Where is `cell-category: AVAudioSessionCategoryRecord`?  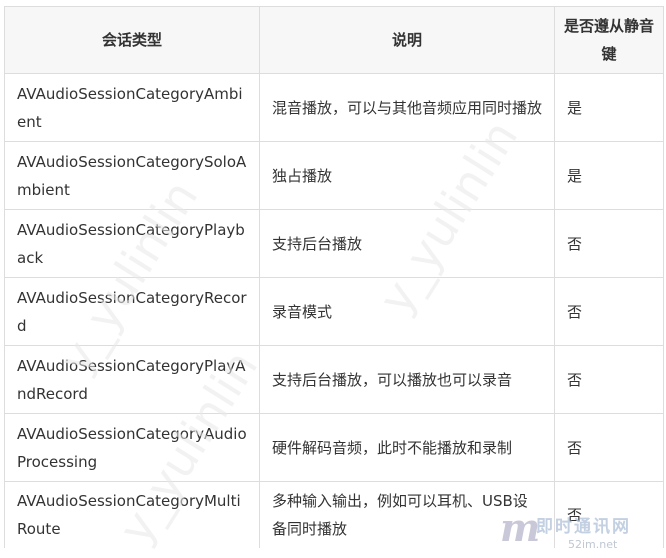 cell-category: AVAudioSessionCategoryRecord is located at coordinates (132, 311).